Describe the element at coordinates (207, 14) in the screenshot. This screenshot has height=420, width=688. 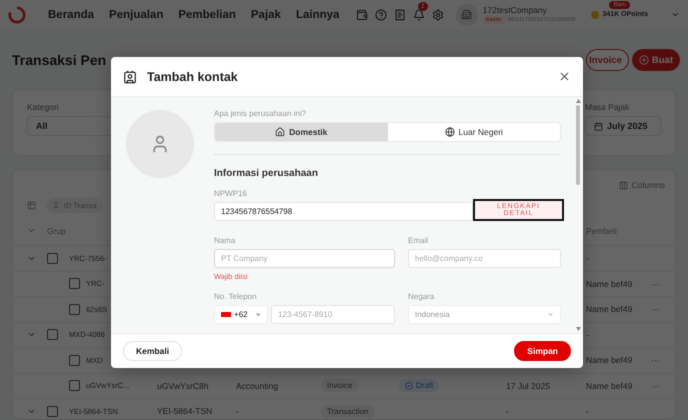
I see `nav-link: Pembelian` at that location.